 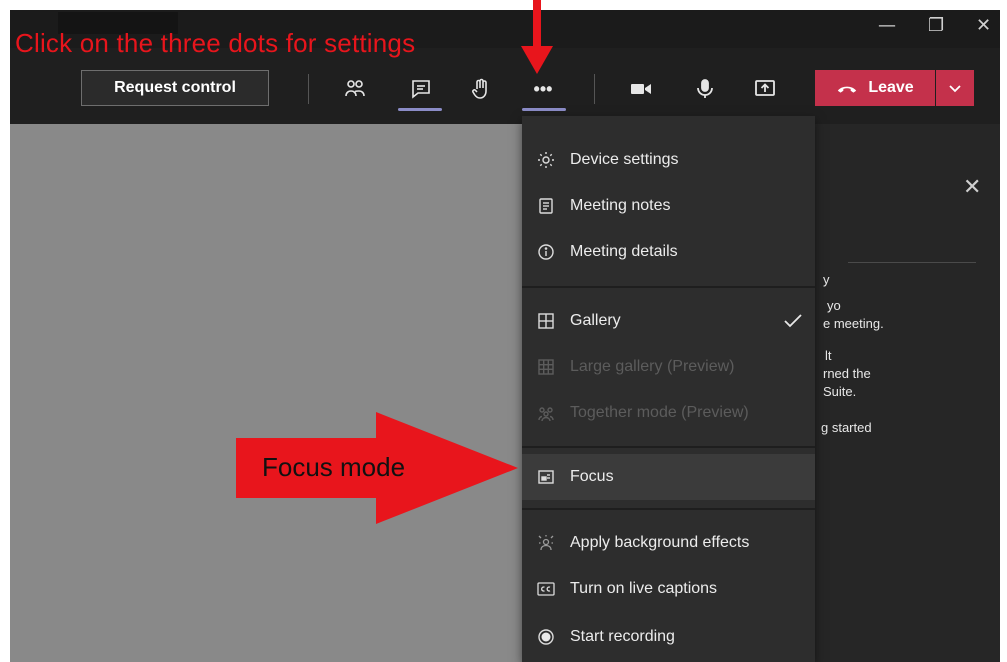 I want to click on info-icon, so click(x=546, y=252).